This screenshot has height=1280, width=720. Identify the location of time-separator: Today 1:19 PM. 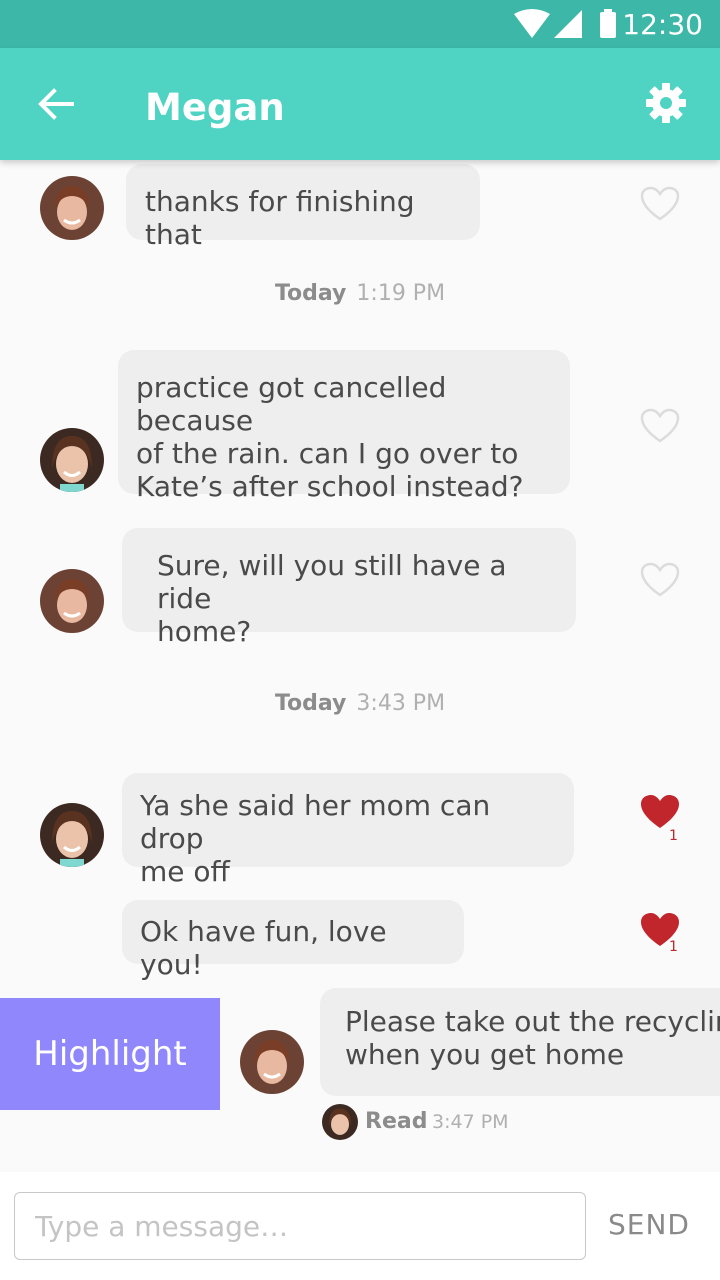
(360, 294).